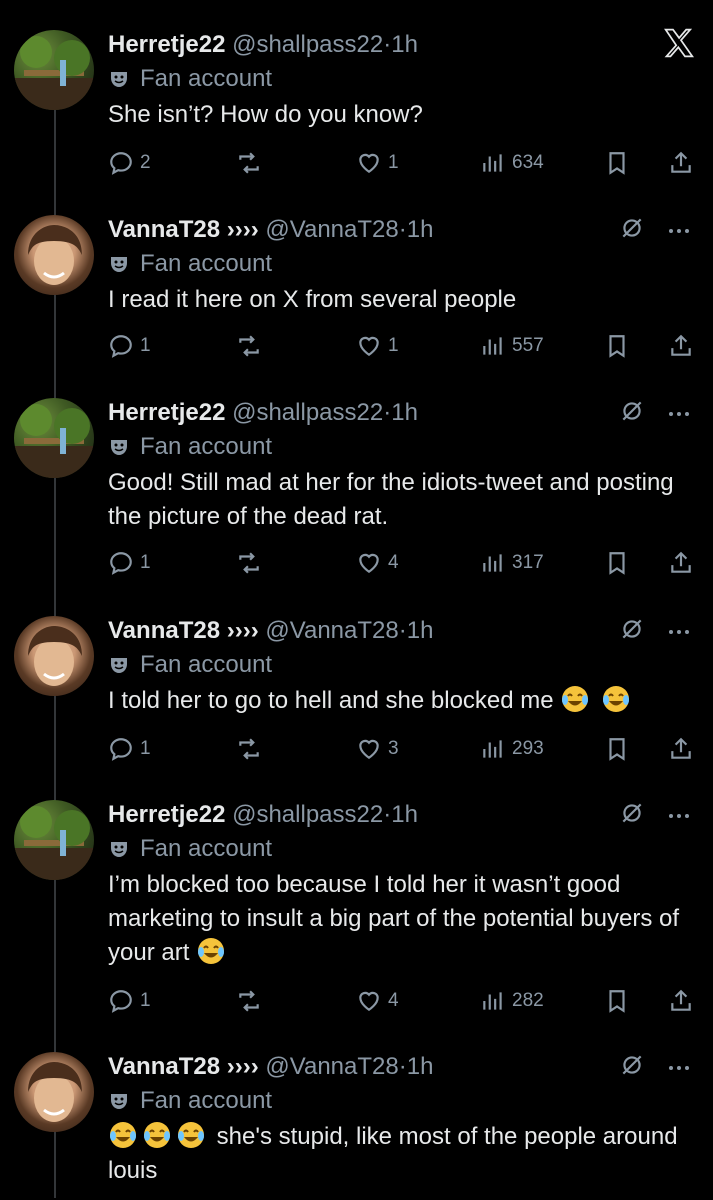 The width and height of the screenshot is (713, 1200). What do you see at coordinates (265, 114) in the screenshot?
I see `tweet-text: She isn’t? How do you know?` at bounding box center [265, 114].